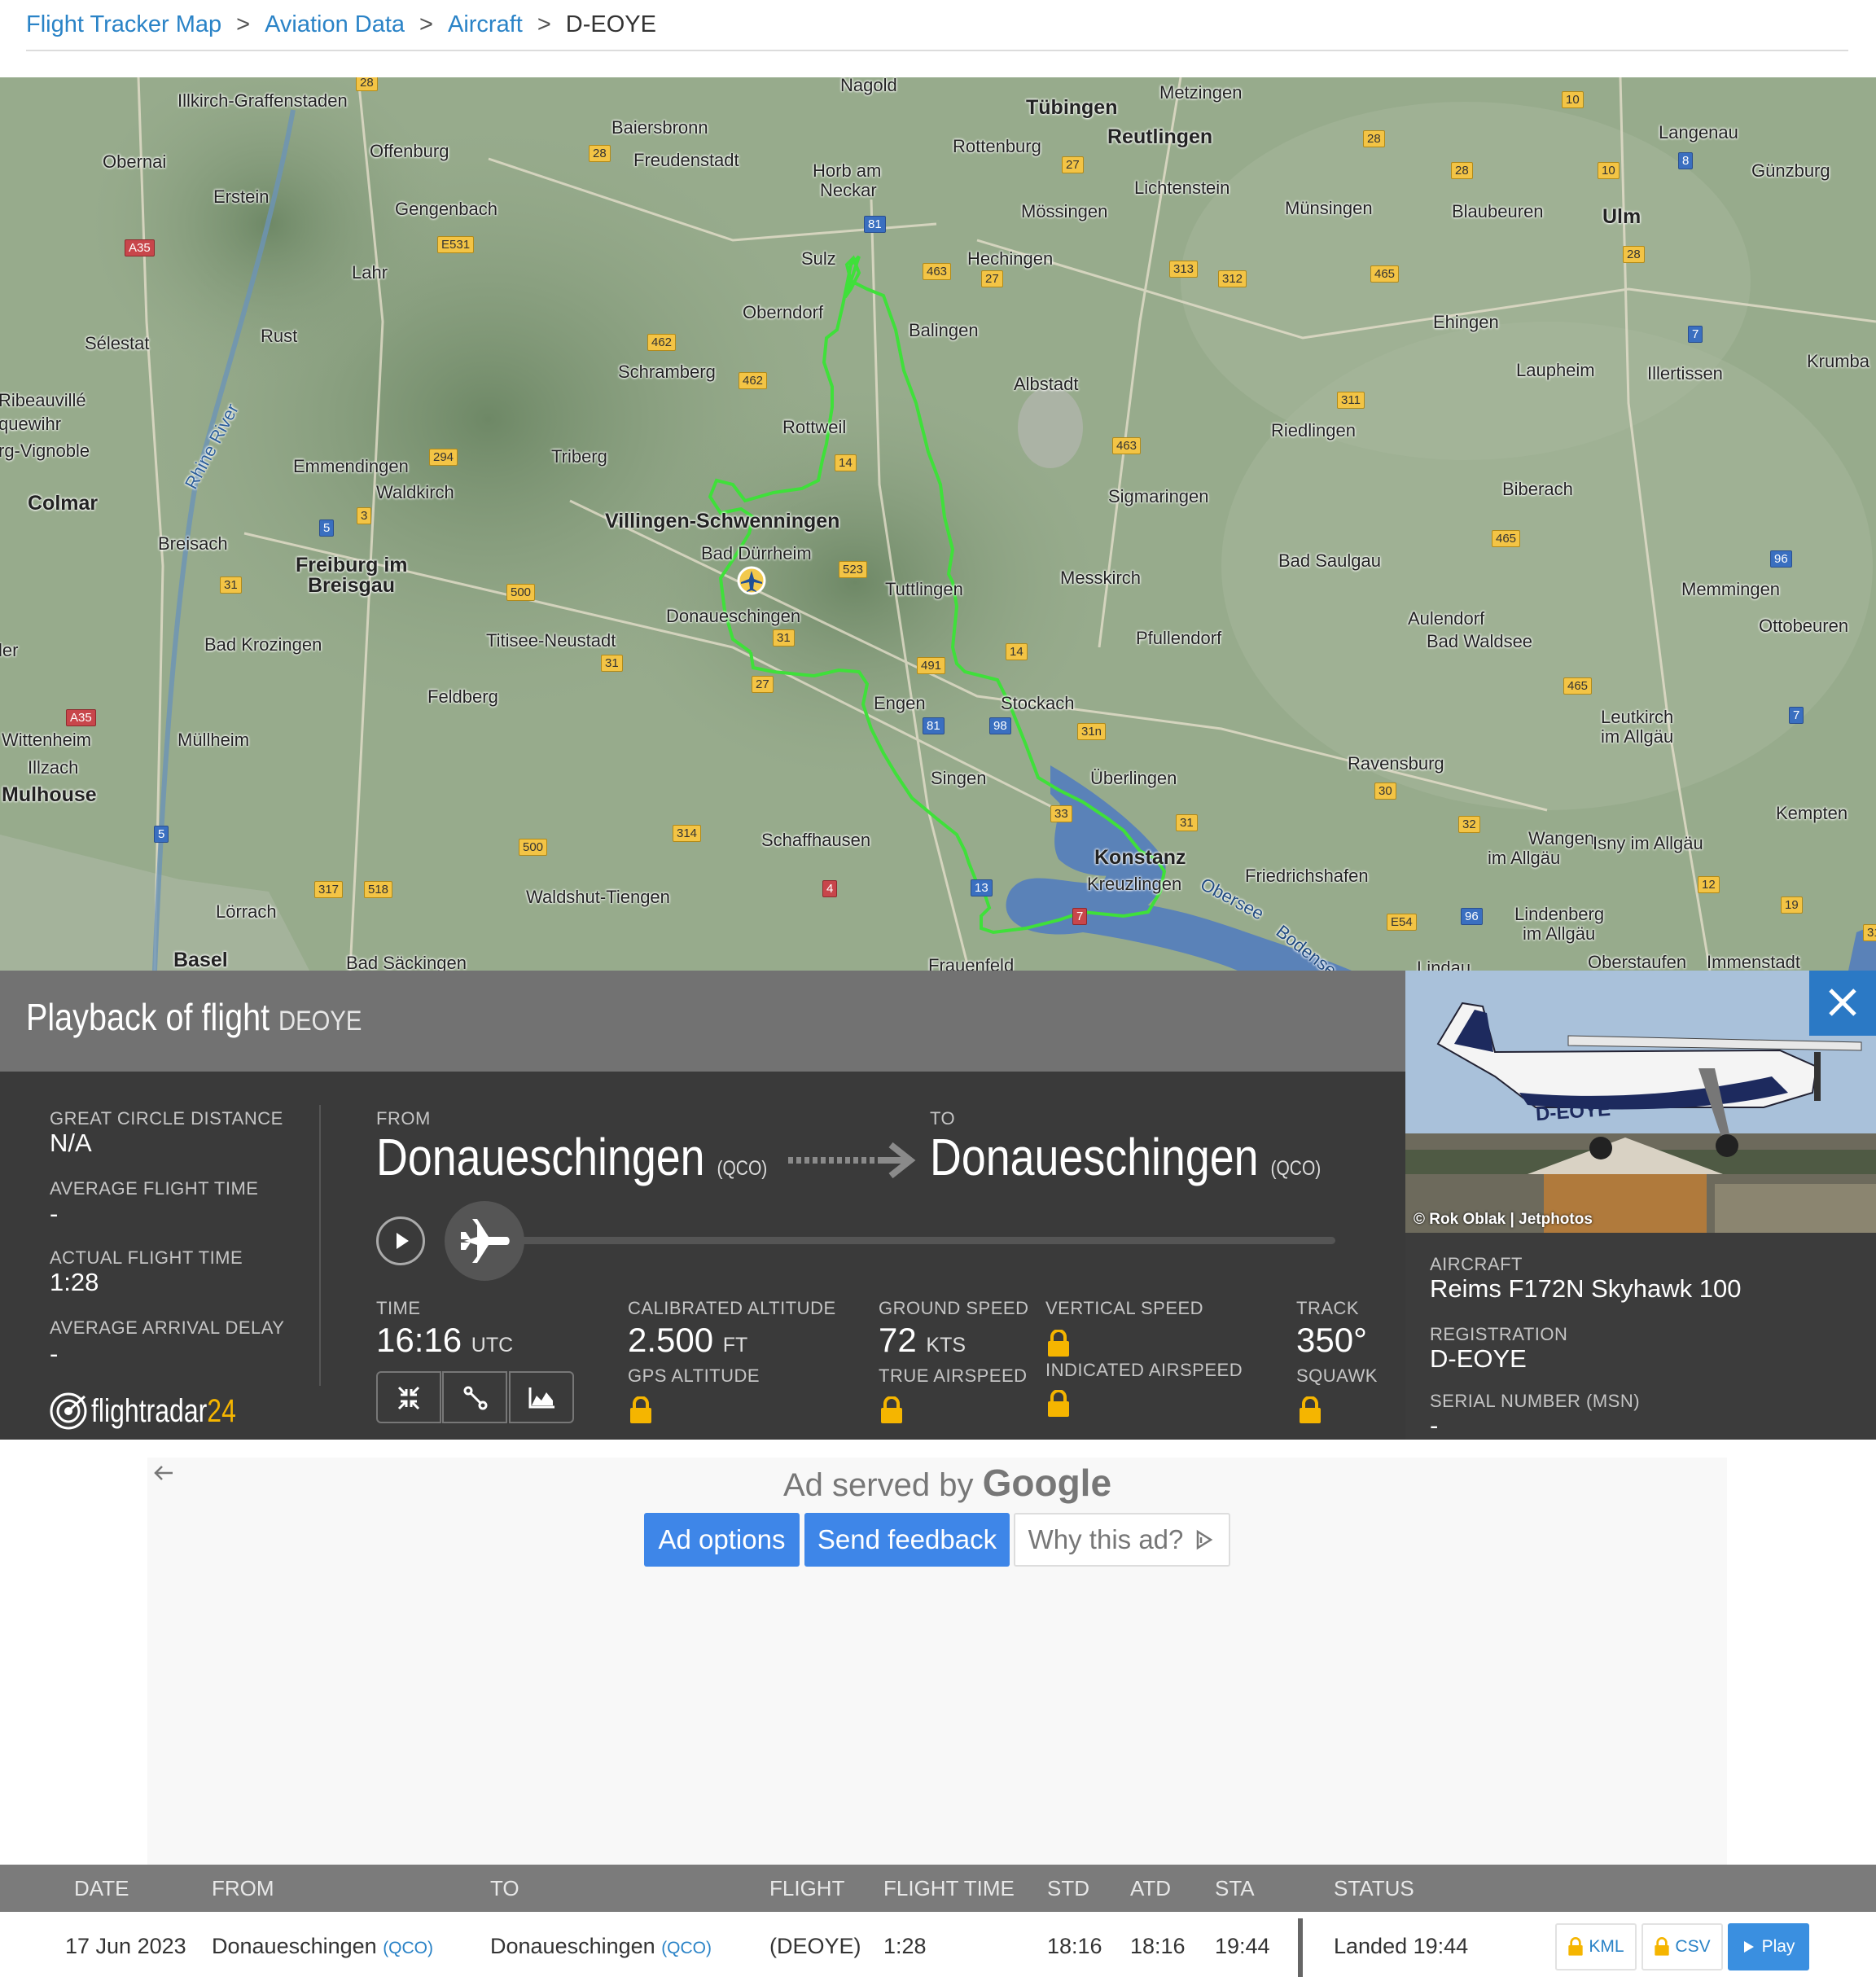  I want to click on gps-label: GPS ALTITUDE, so click(694, 1375).